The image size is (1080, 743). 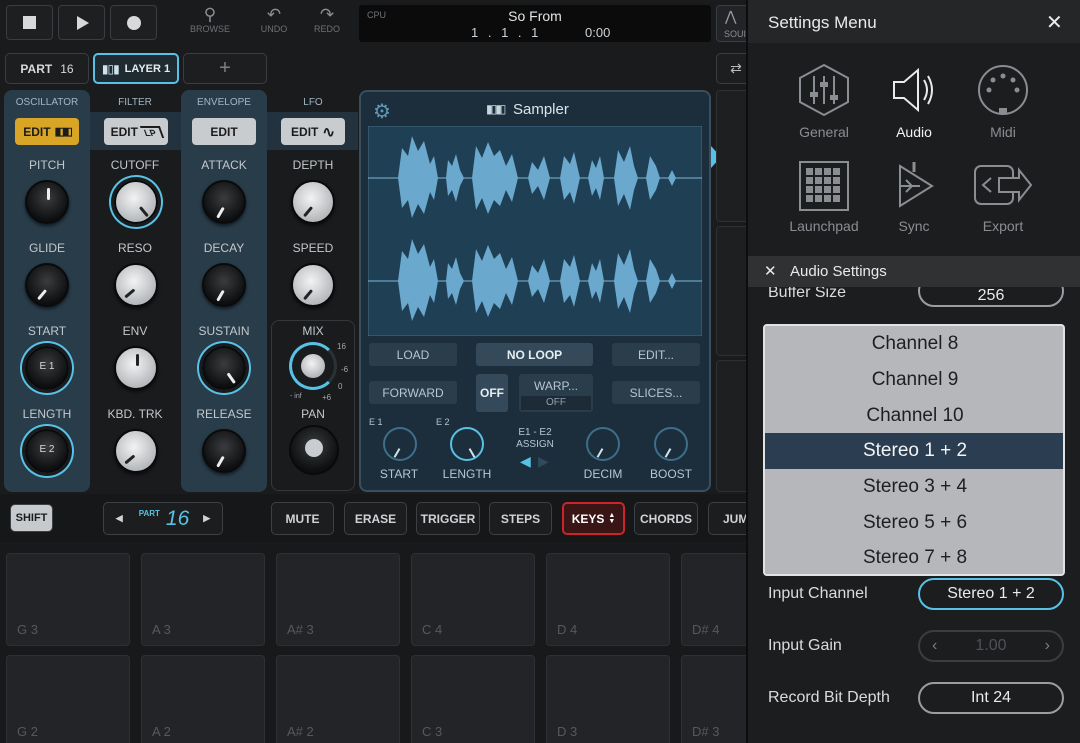 I want to click on sustain-knob, so click(x=224, y=368).